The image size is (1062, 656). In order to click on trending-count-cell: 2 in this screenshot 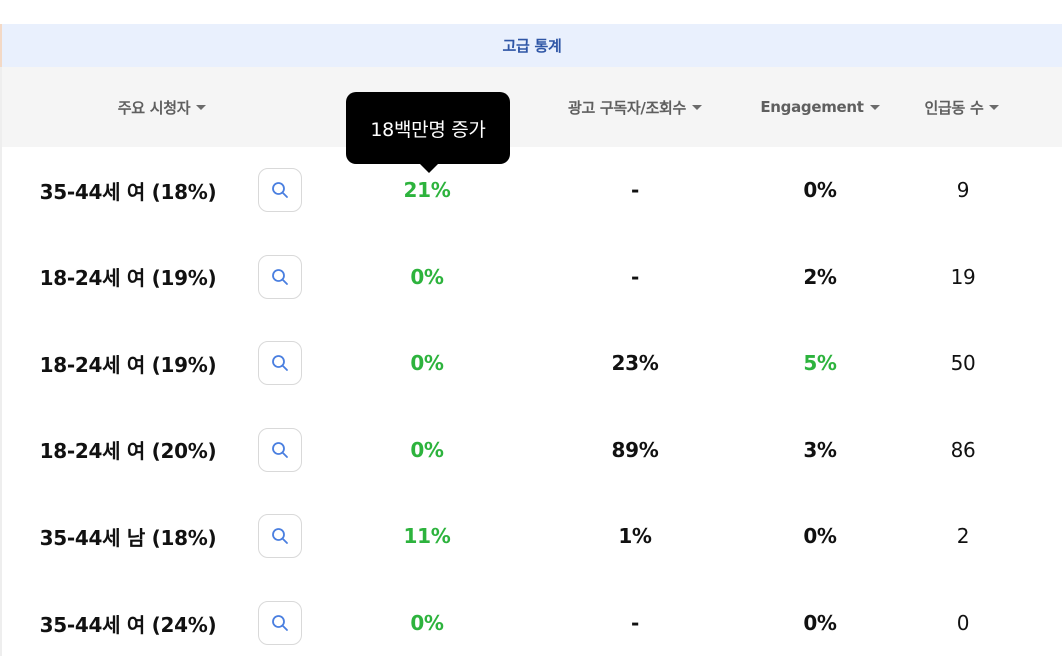, I will do `click(963, 536)`.